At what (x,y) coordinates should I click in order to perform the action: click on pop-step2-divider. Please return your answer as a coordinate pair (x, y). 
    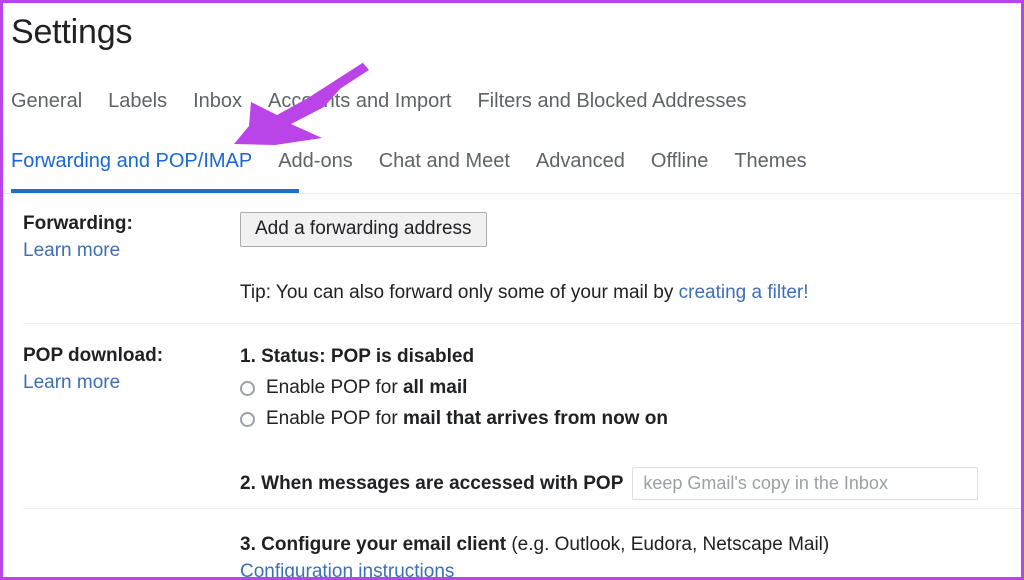
    Looking at the image, I should click on (522, 508).